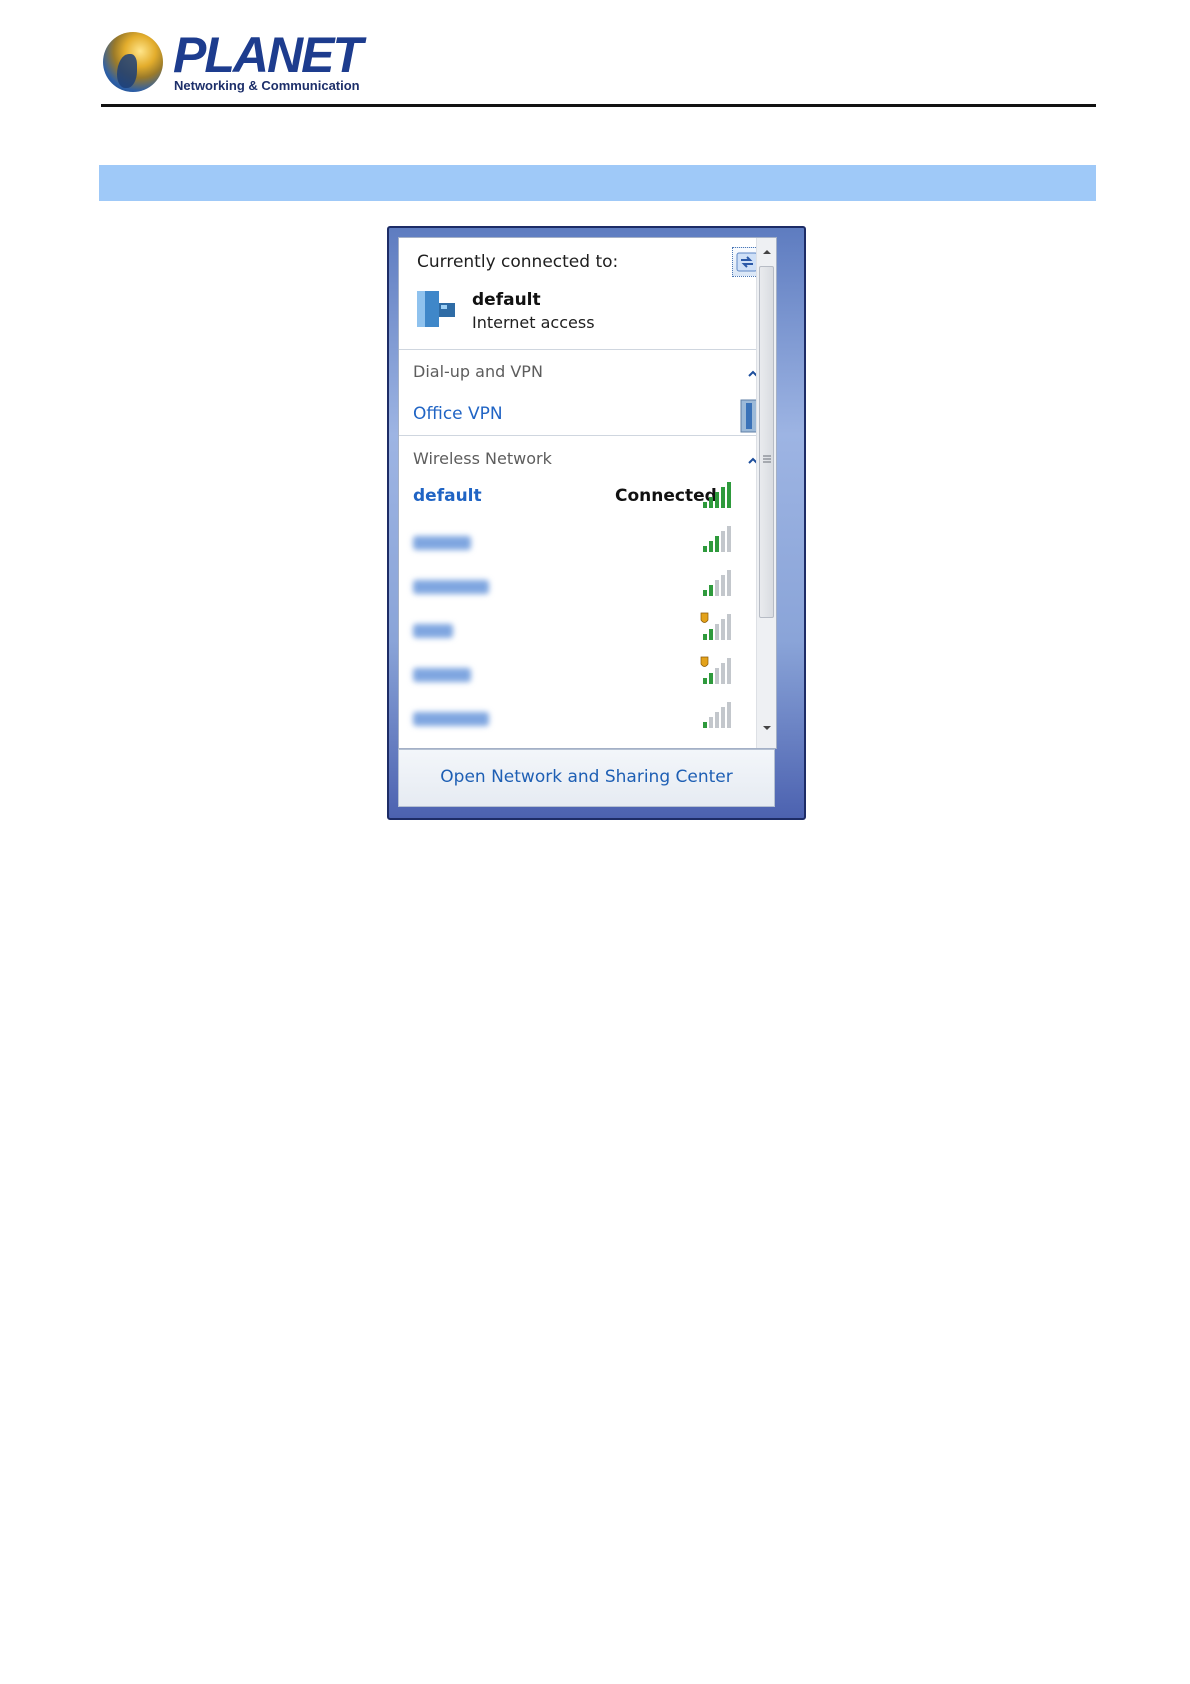 This screenshot has height=1684, width=1190. What do you see at coordinates (478, 371) in the screenshot?
I see `dialup-vpn-section-title: Dial-up and VPN` at bounding box center [478, 371].